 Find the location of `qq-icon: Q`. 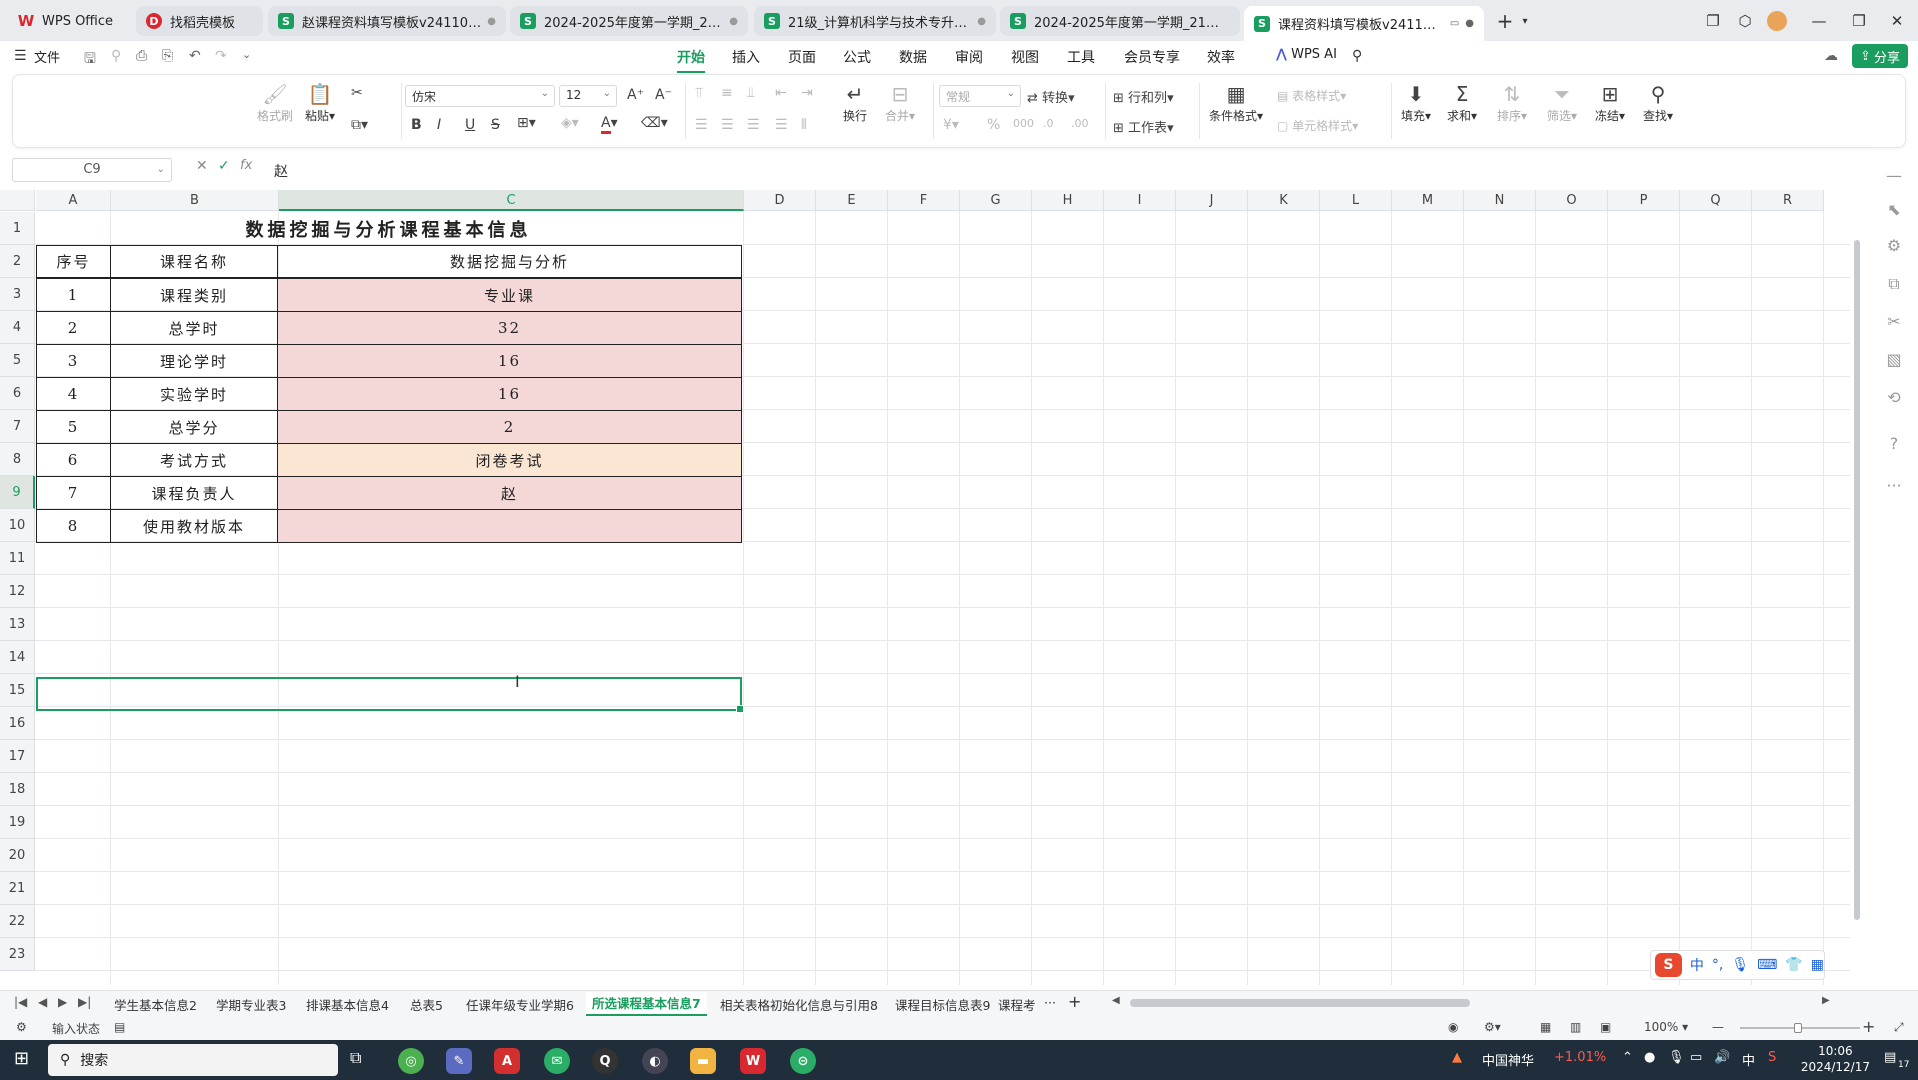

qq-icon: Q is located at coordinates (605, 1061).